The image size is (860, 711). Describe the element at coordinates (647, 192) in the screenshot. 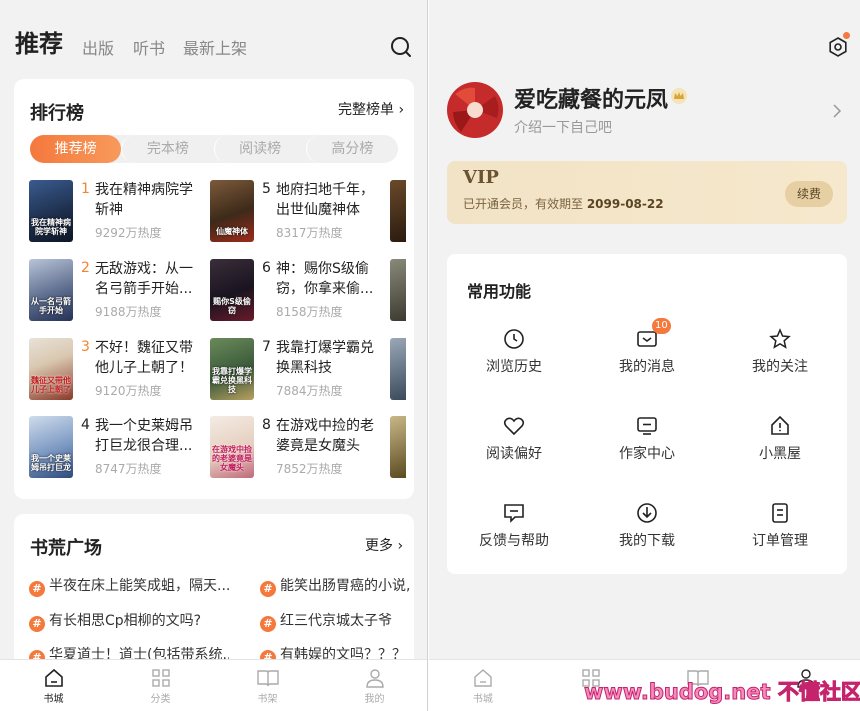

I see `vip-banner: VIP 已开通会员，有效期至 2099-08-22 续费` at that location.